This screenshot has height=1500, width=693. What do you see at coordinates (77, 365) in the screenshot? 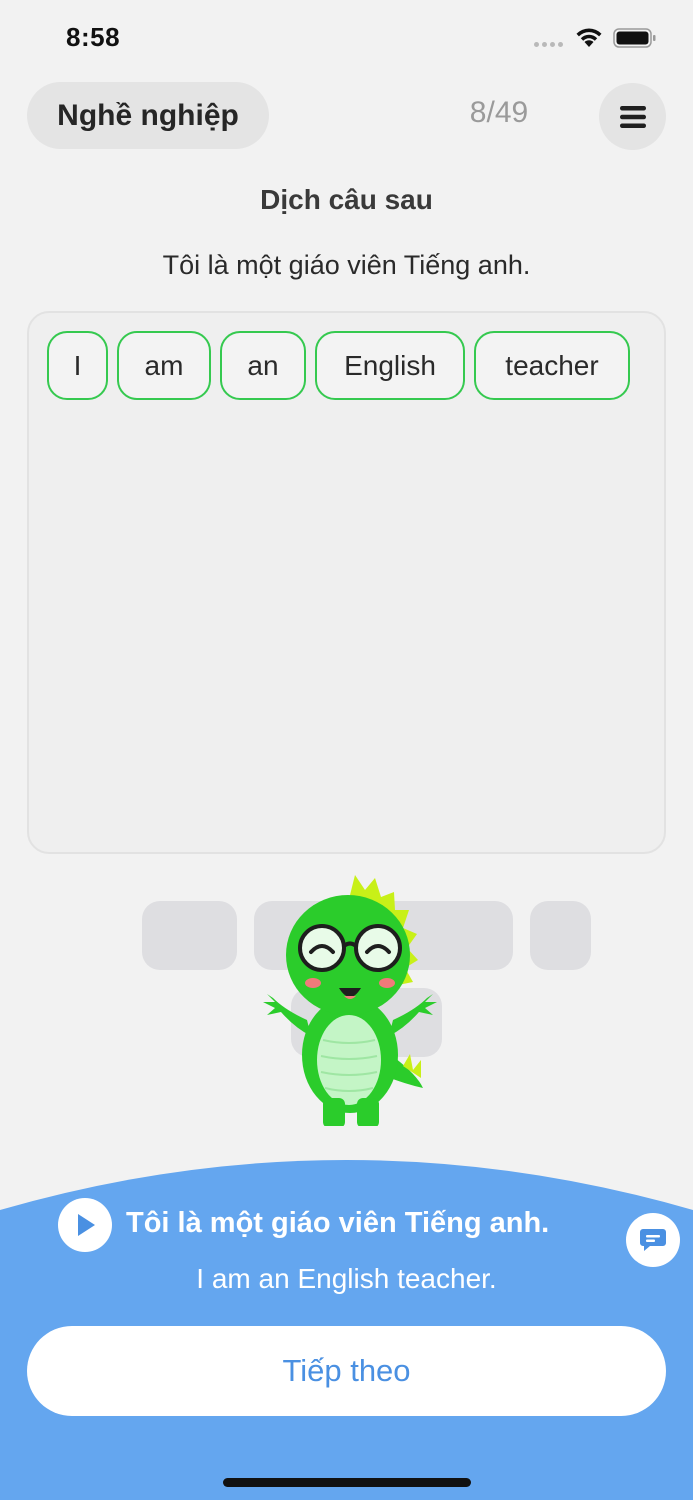
I see `selected-word-chip: I` at bounding box center [77, 365].